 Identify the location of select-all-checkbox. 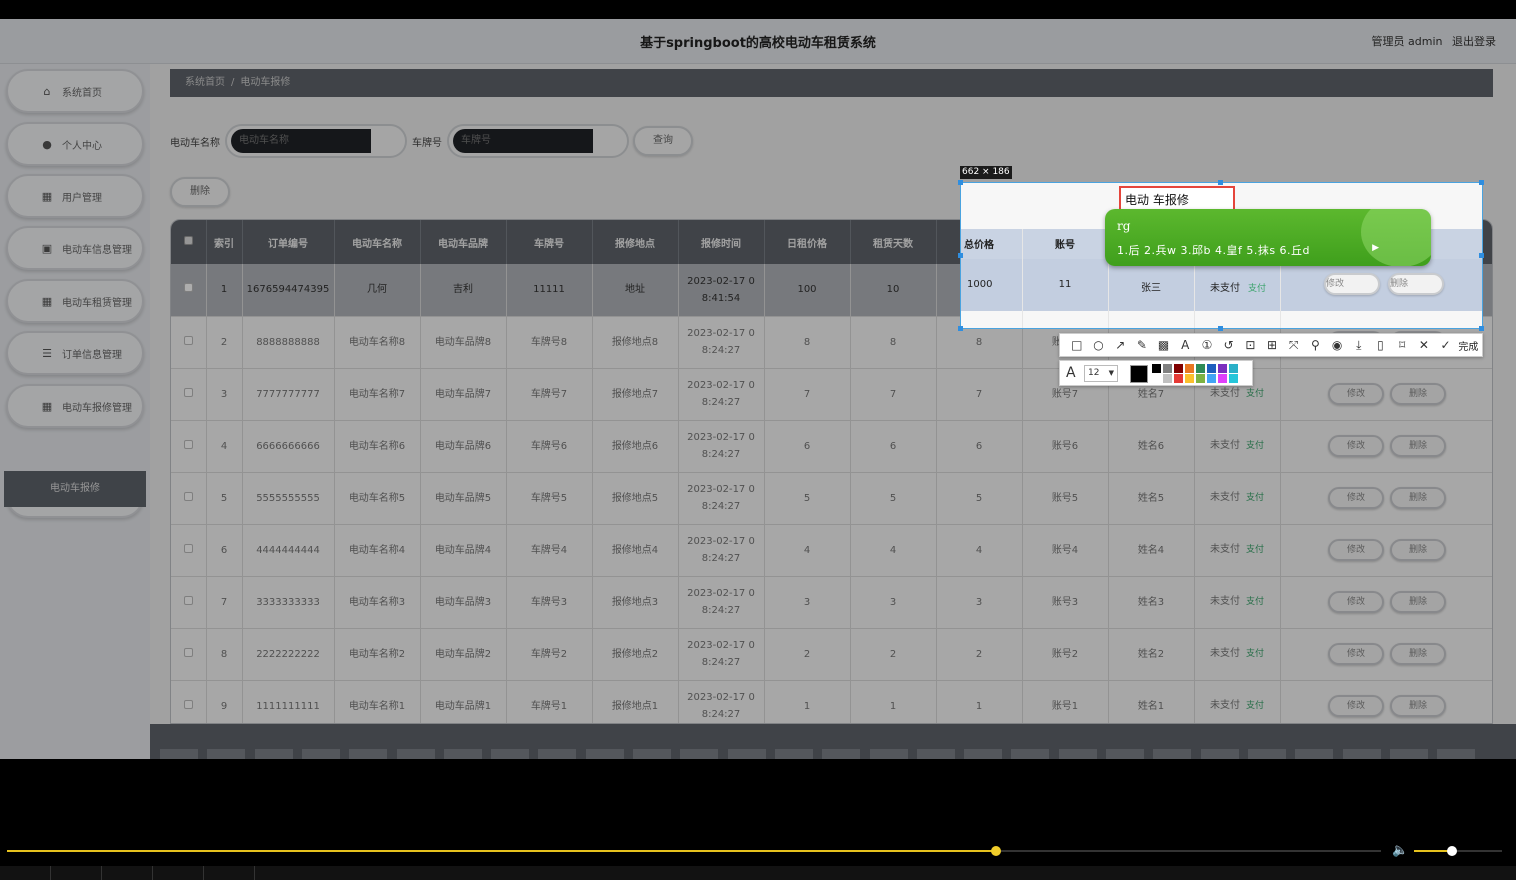
(188, 240).